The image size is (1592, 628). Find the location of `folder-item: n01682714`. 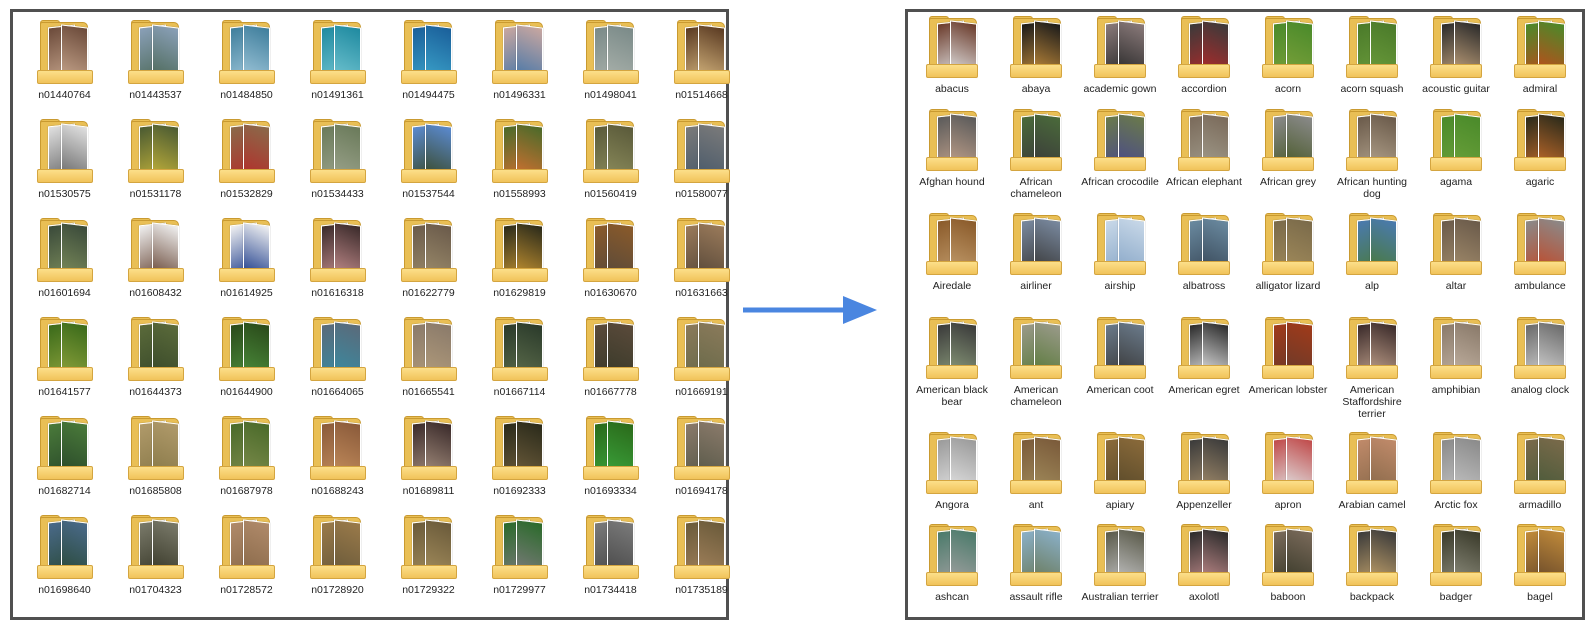

folder-item: n01682714 is located at coordinates (64, 463).